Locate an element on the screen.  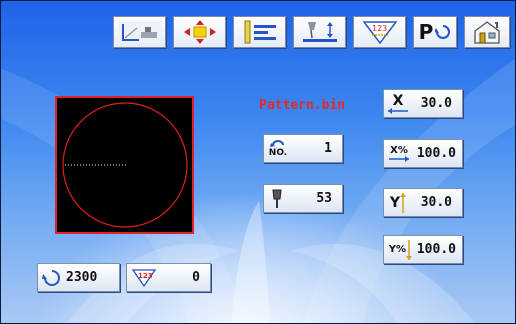
align-button is located at coordinates (259, 32).